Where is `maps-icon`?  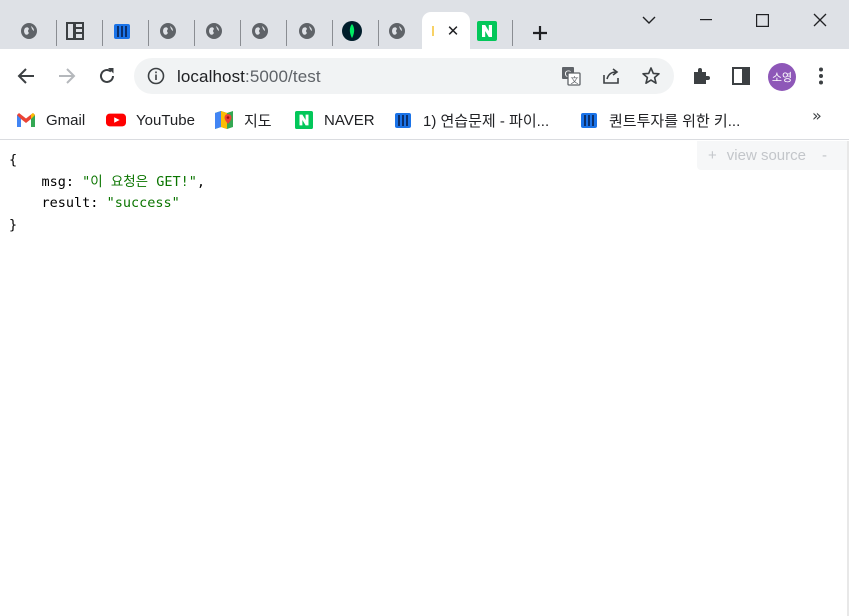 maps-icon is located at coordinates (224, 120).